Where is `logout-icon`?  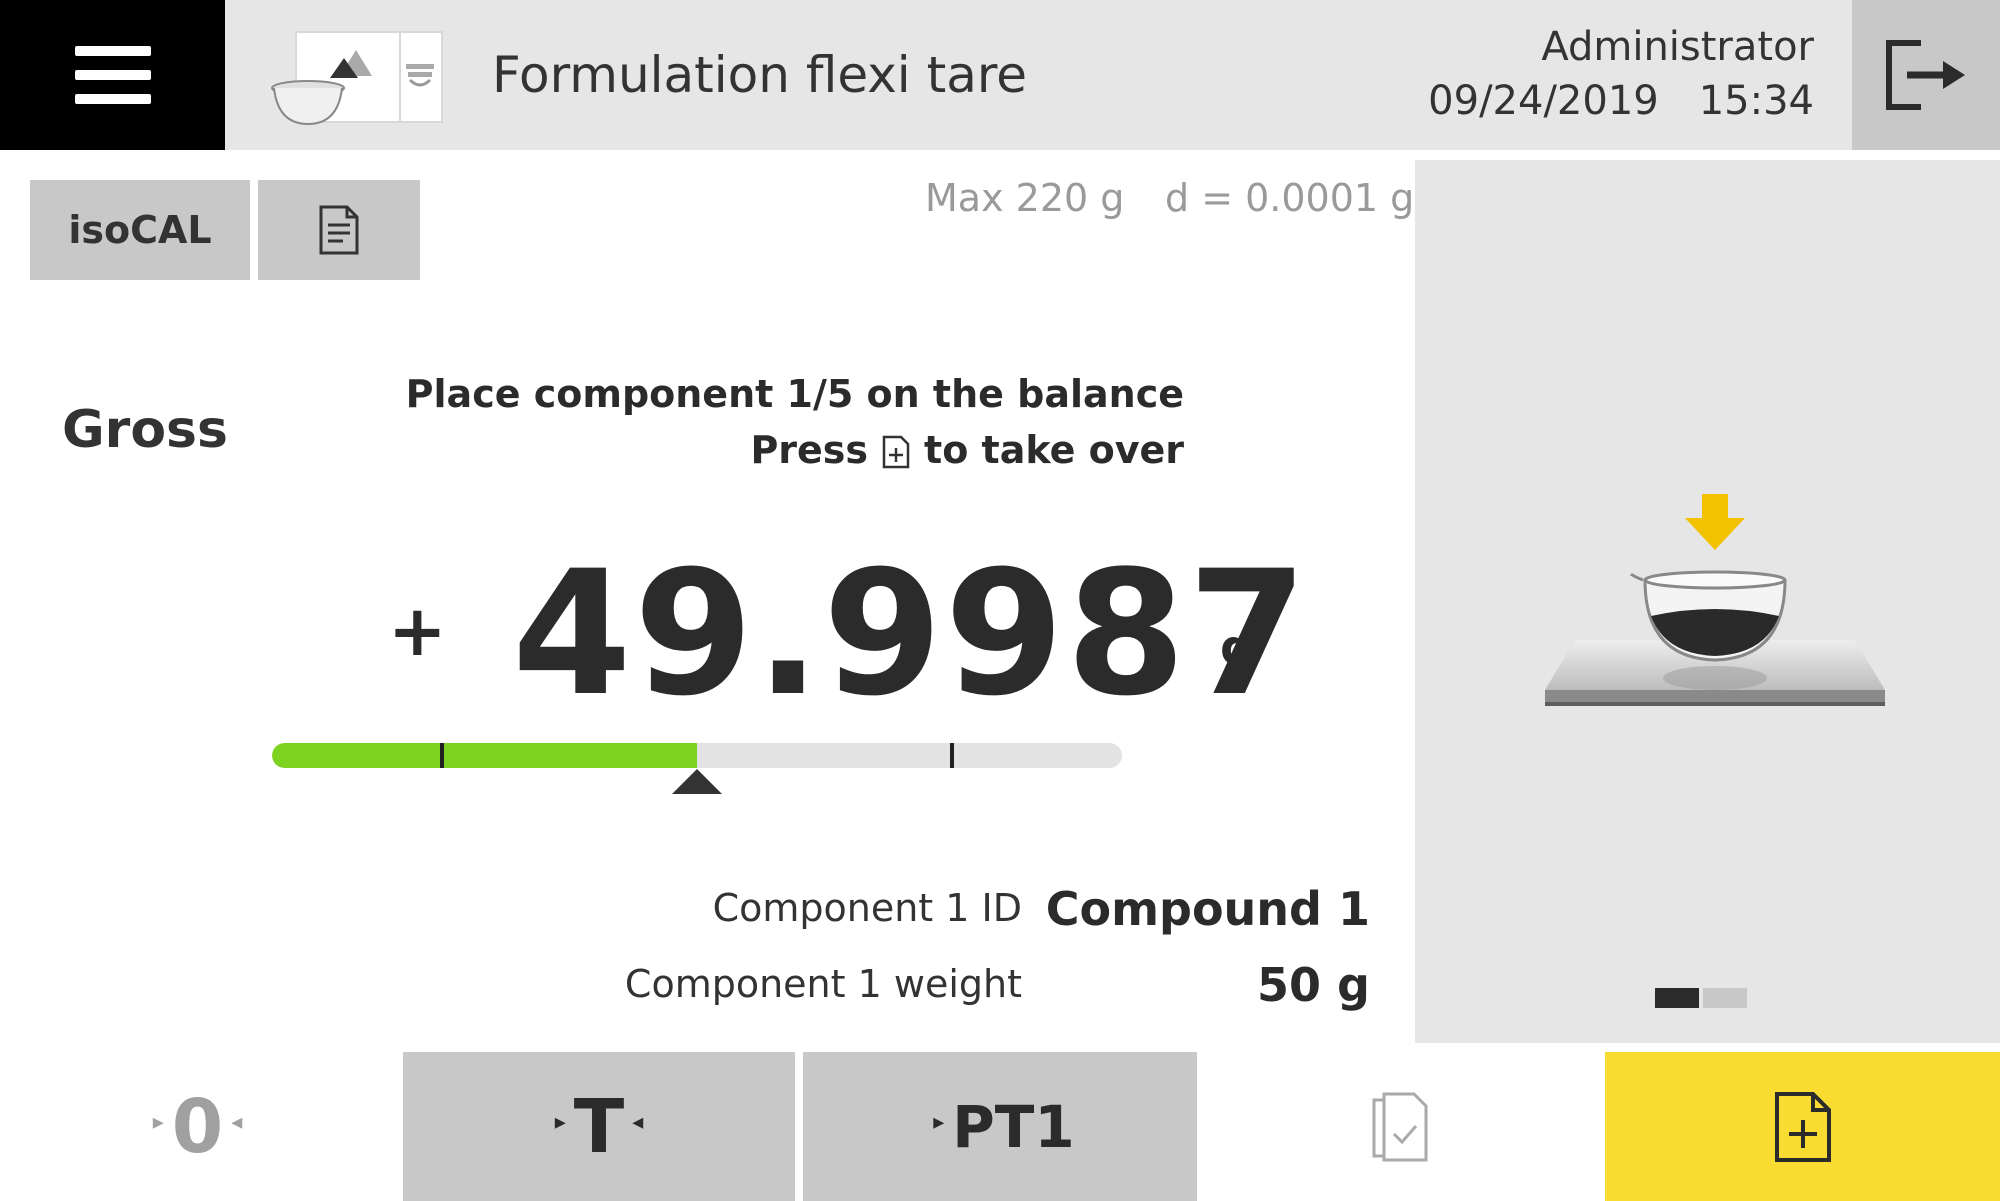 logout-icon is located at coordinates (1925, 75).